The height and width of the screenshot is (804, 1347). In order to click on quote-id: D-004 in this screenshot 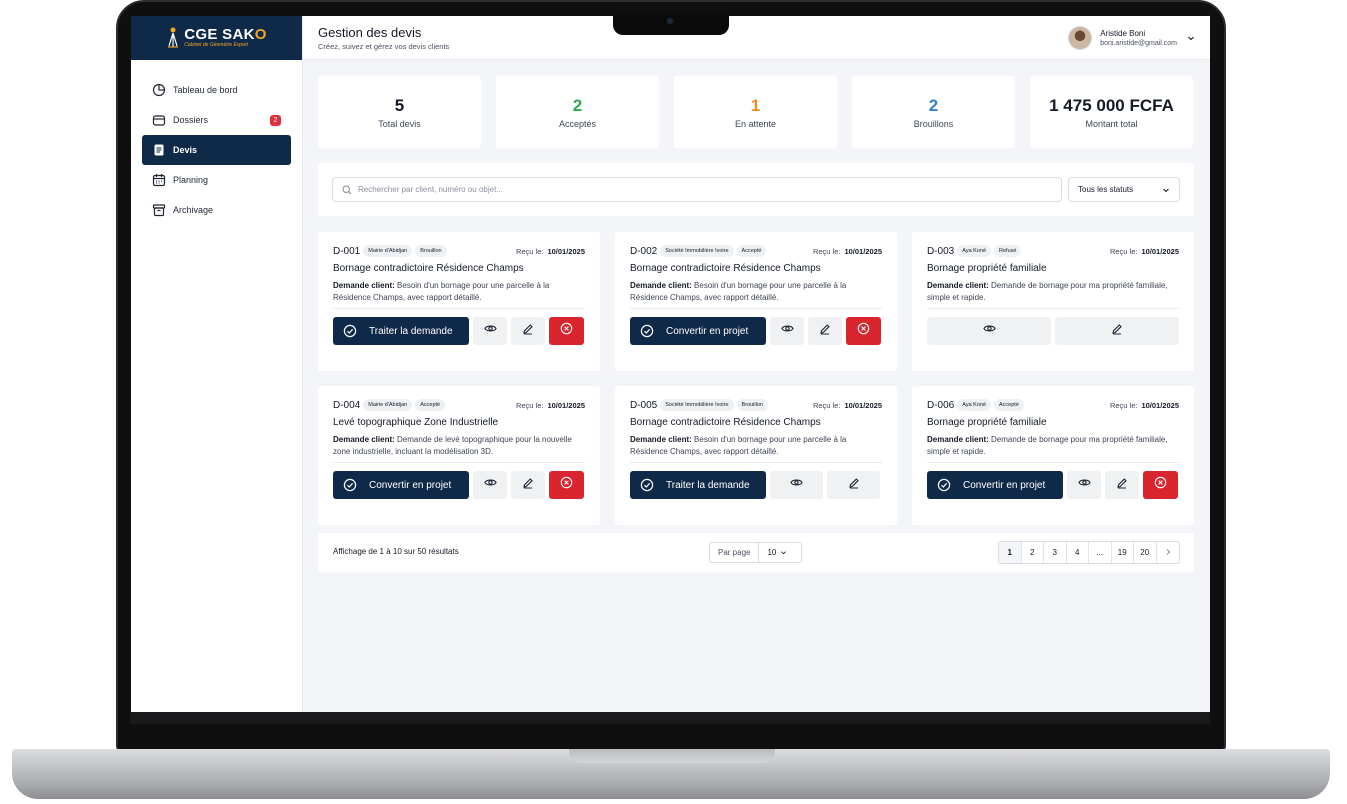, I will do `click(347, 405)`.